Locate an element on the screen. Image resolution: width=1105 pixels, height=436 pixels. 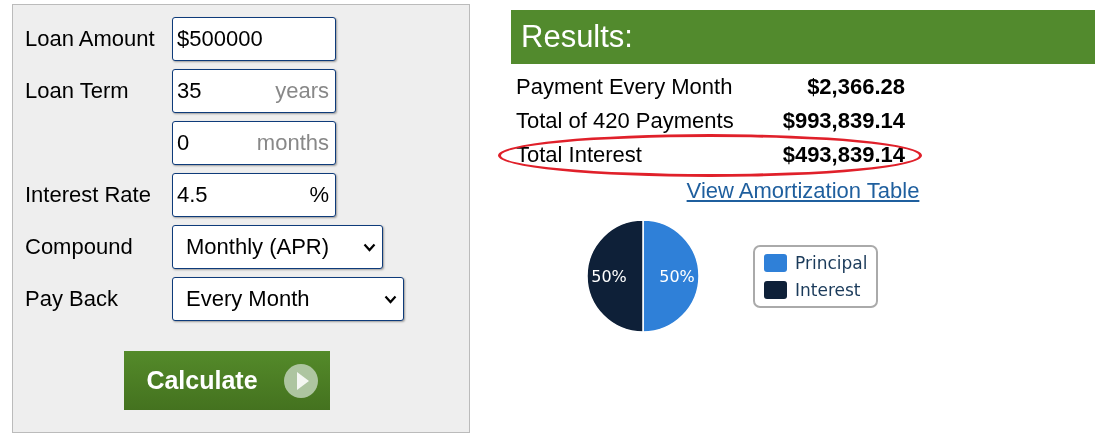
field-label: Loan Amount is located at coordinates (90, 39).